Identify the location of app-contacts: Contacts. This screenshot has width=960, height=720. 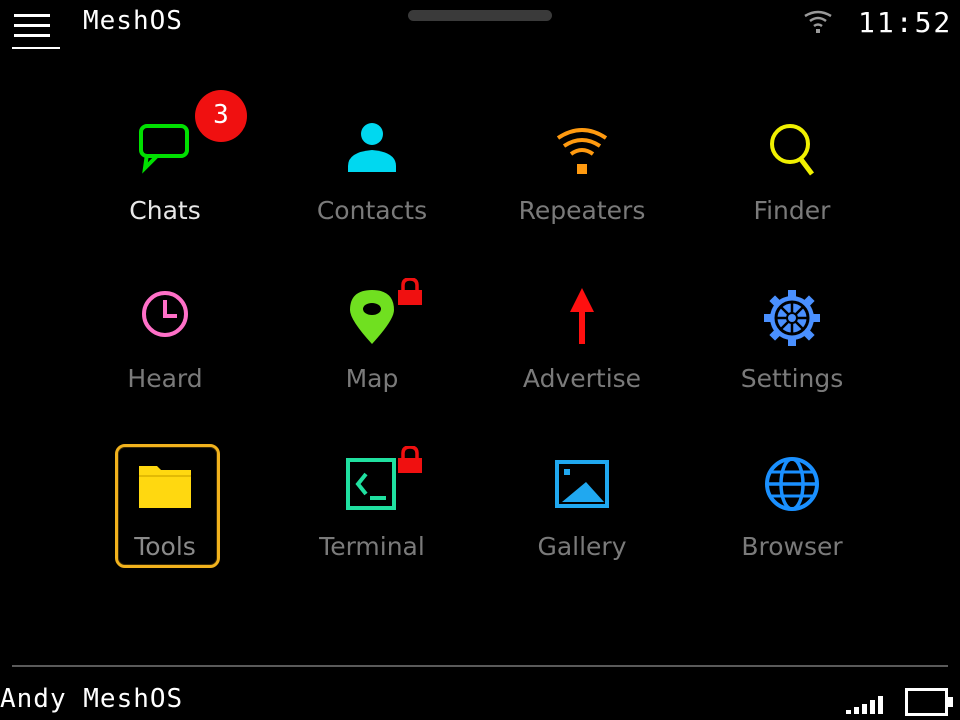
(372, 185).